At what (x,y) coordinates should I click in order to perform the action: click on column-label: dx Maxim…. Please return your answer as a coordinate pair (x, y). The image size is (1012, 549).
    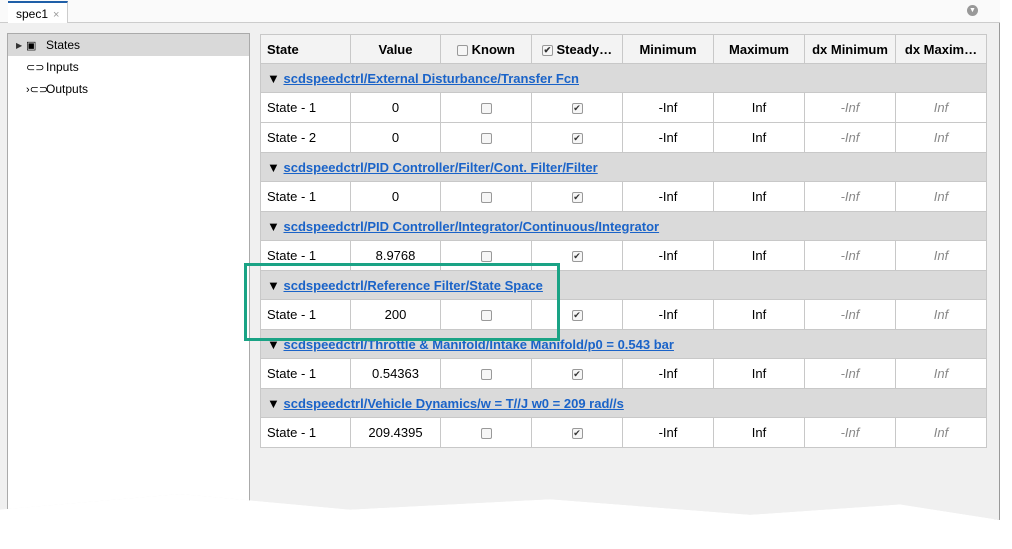
    Looking at the image, I should click on (941, 49).